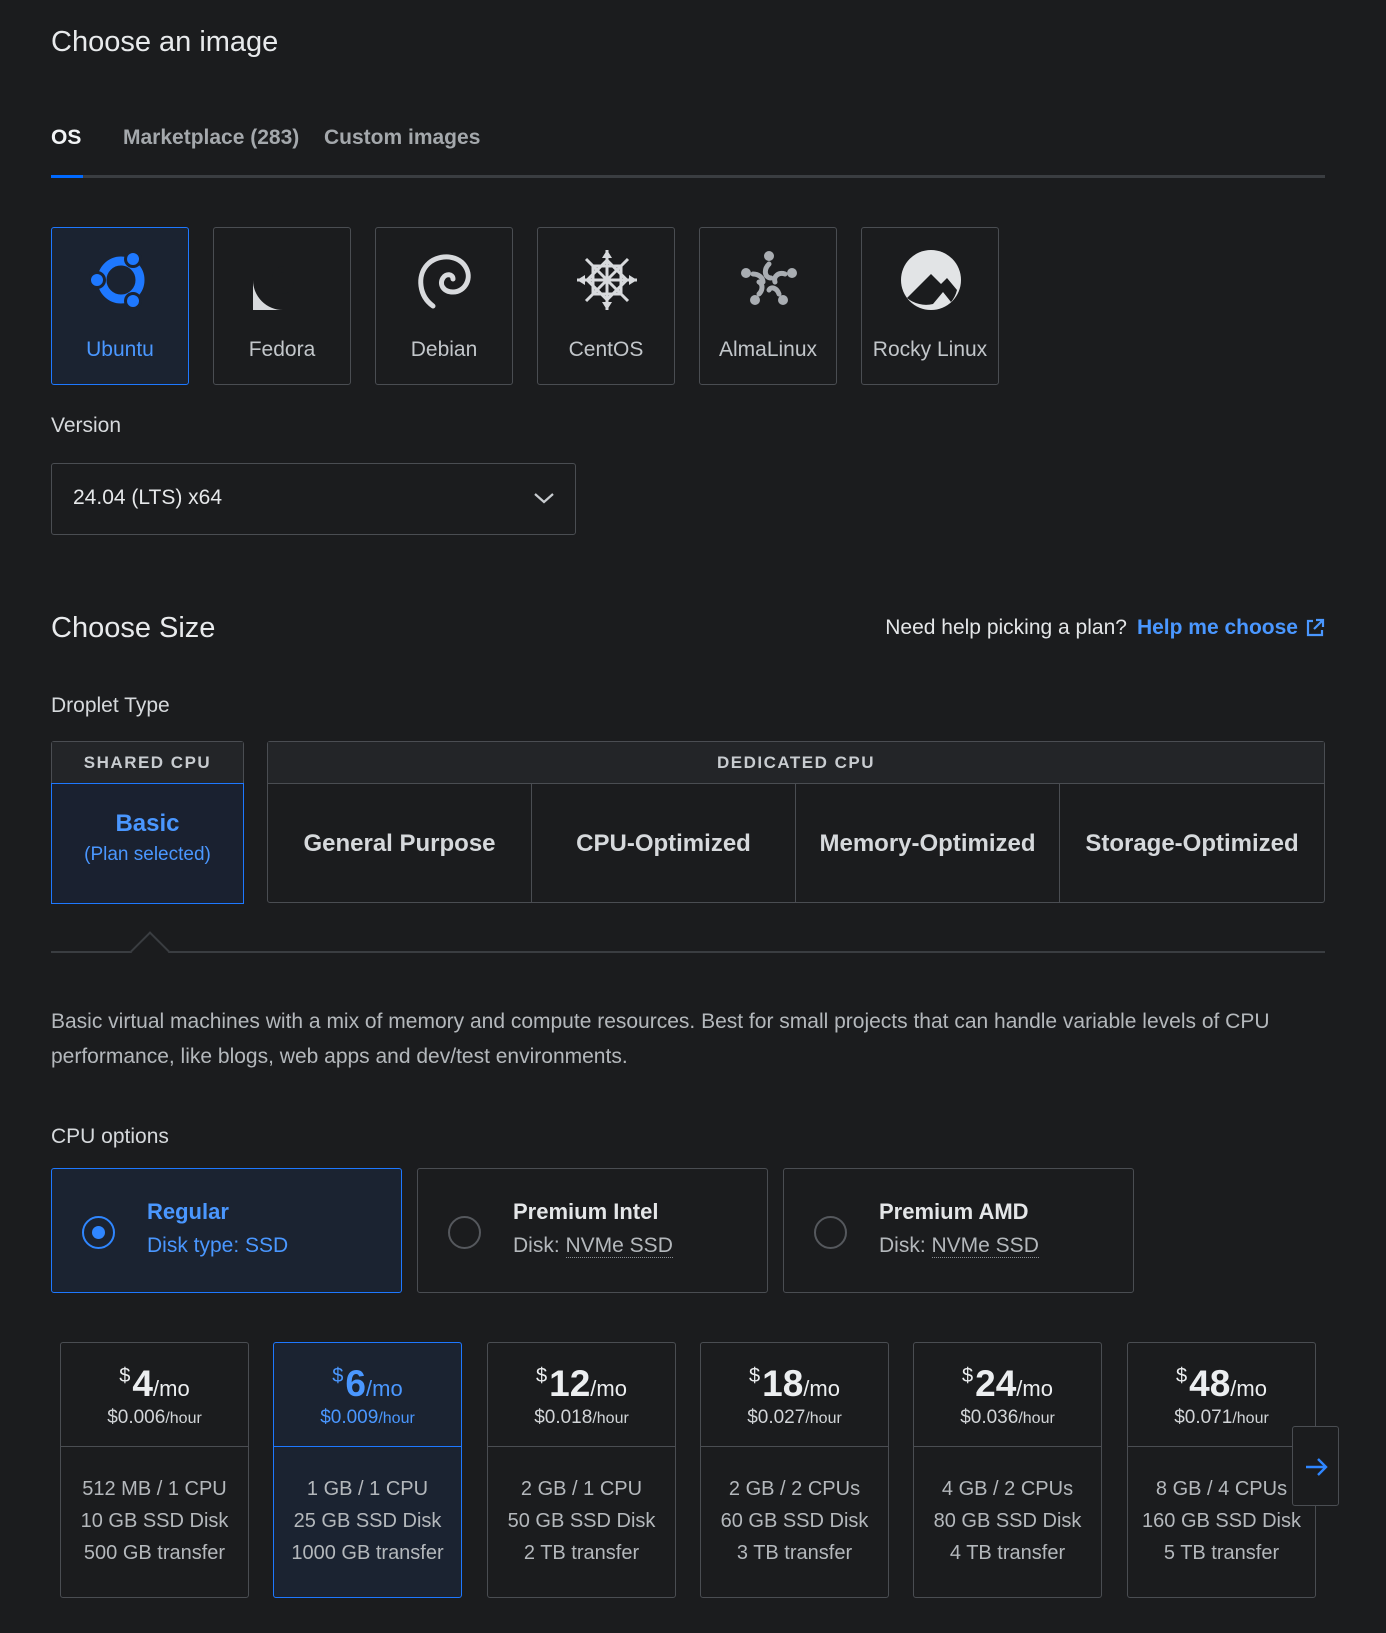 The image size is (1386, 1633). What do you see at coordinates (211, 138) in the screenshot?
I see `tab-marketplace: Marketplace (283)` at bounding box center [211, 138].